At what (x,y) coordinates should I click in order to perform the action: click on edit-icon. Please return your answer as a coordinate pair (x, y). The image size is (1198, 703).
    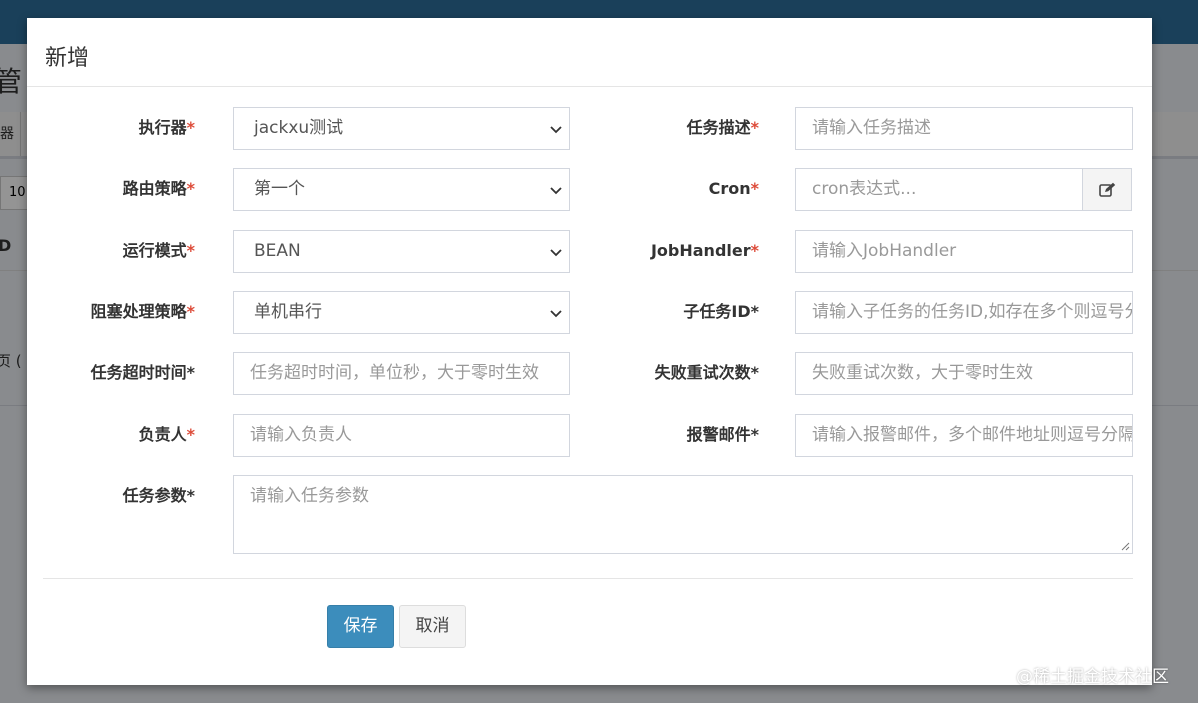
    Looking at the image, I should click on (1107, 189).